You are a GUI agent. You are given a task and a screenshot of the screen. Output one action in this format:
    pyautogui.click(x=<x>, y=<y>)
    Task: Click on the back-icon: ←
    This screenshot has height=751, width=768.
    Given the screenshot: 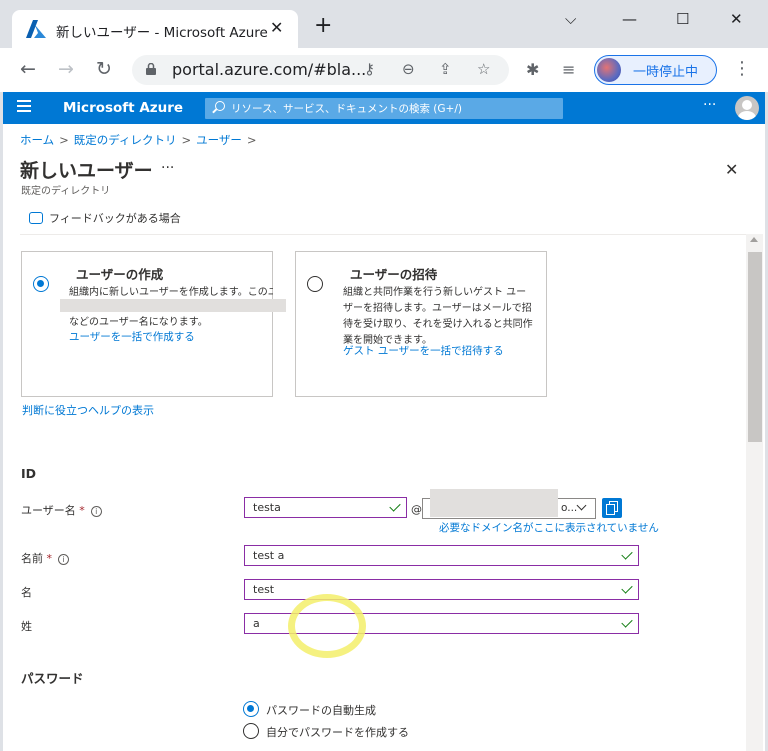 What is the action you would take?
    pyautogui.click(x=28, y=69)
    